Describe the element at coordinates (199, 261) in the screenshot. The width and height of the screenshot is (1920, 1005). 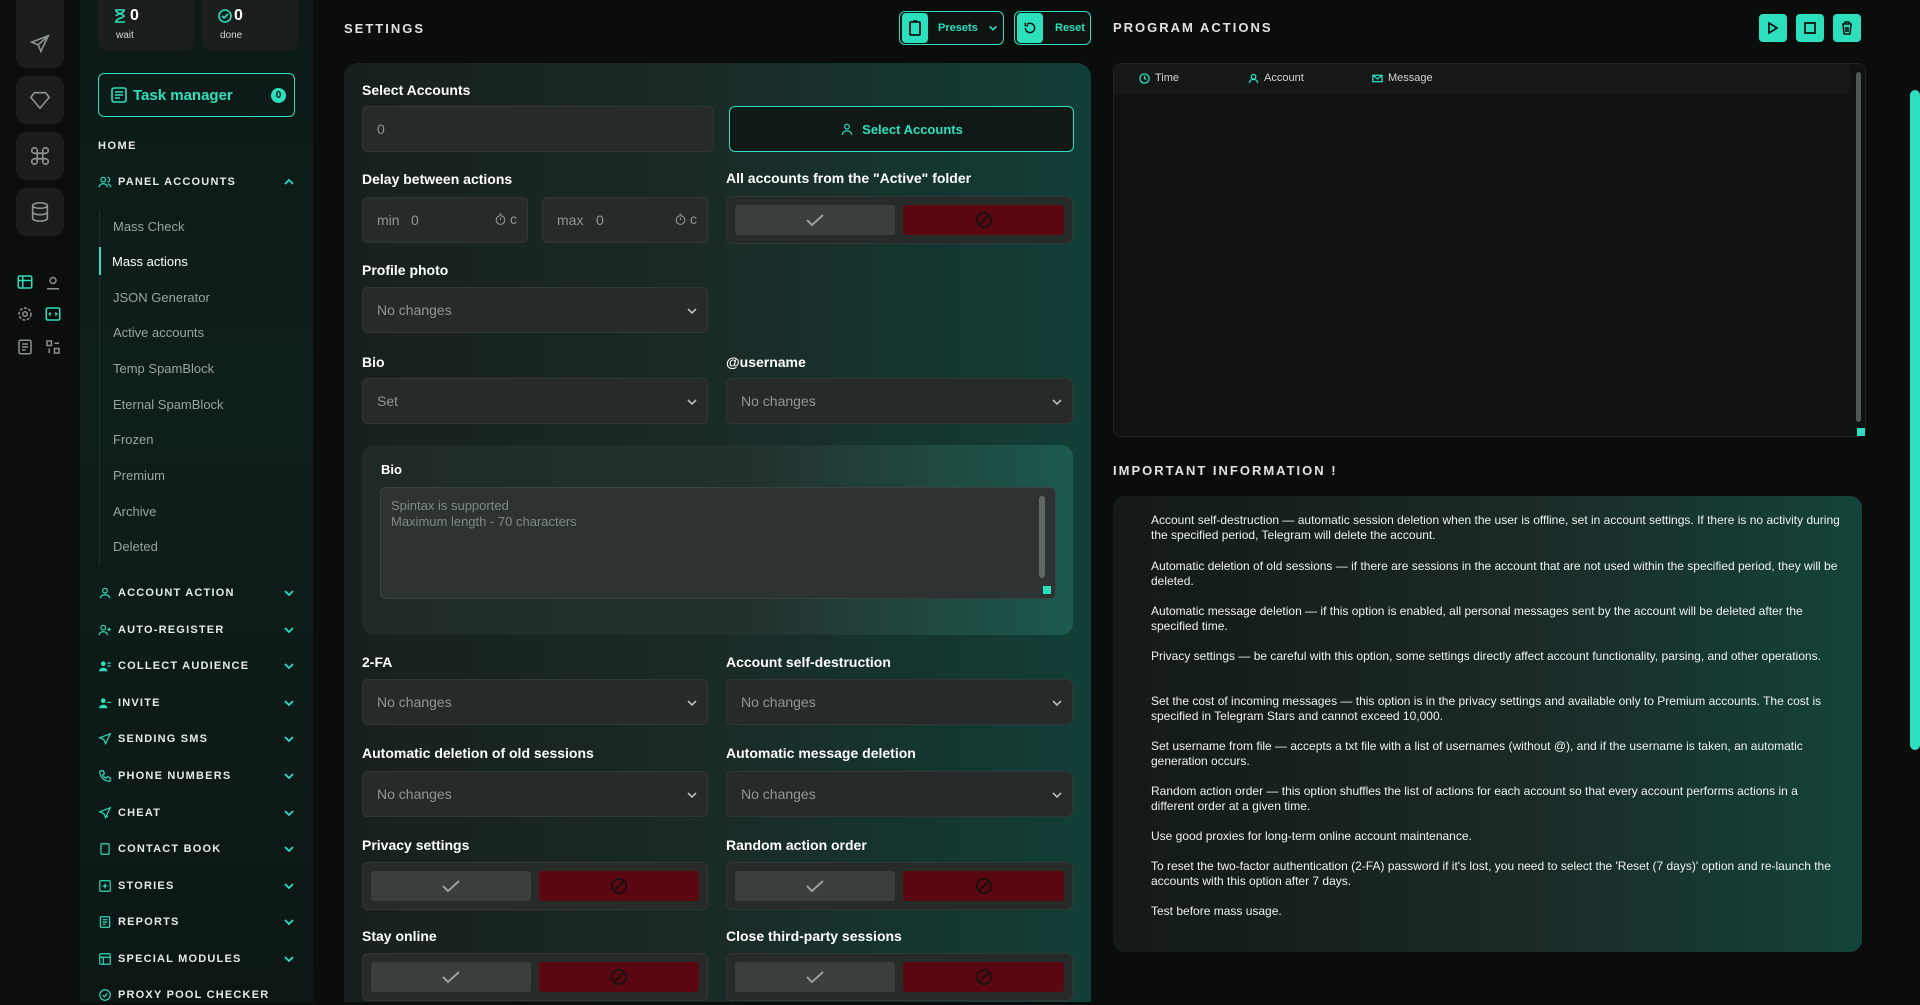
I see `nav-sub-mass-actions: Mass actions` at that location.